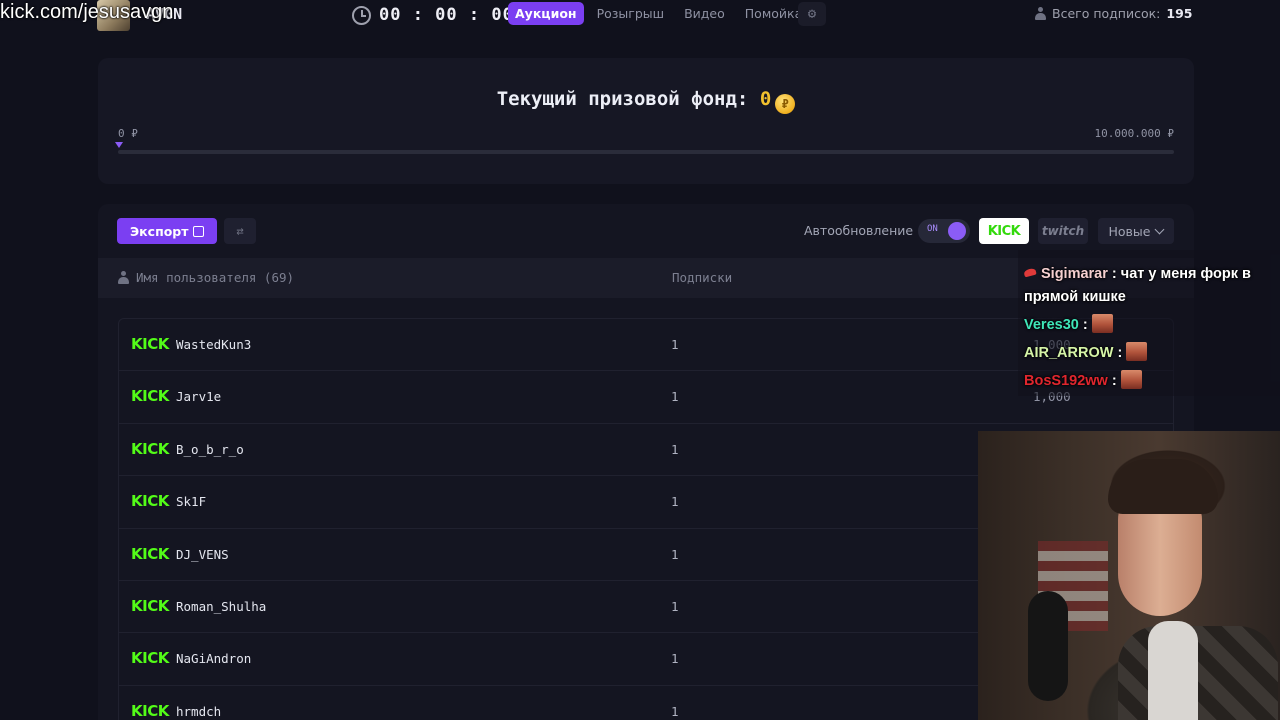 The height and width of the screenshot is (720, 1280). Describe the element at coordinates (1150, 353) in the screenshot. I see `chat-message: AIR_ARROW :` at that location.